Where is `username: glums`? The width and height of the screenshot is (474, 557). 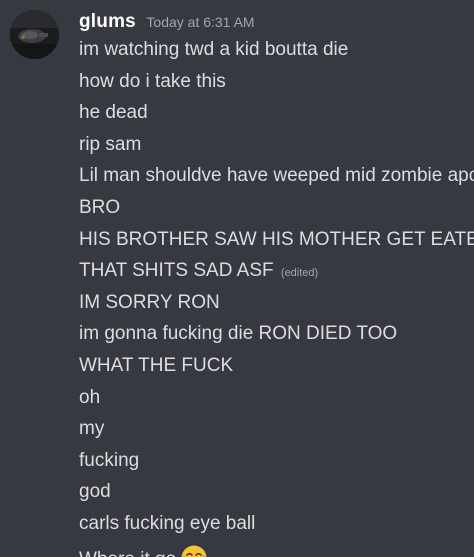 username: glums is located at coordinates (107, 21).